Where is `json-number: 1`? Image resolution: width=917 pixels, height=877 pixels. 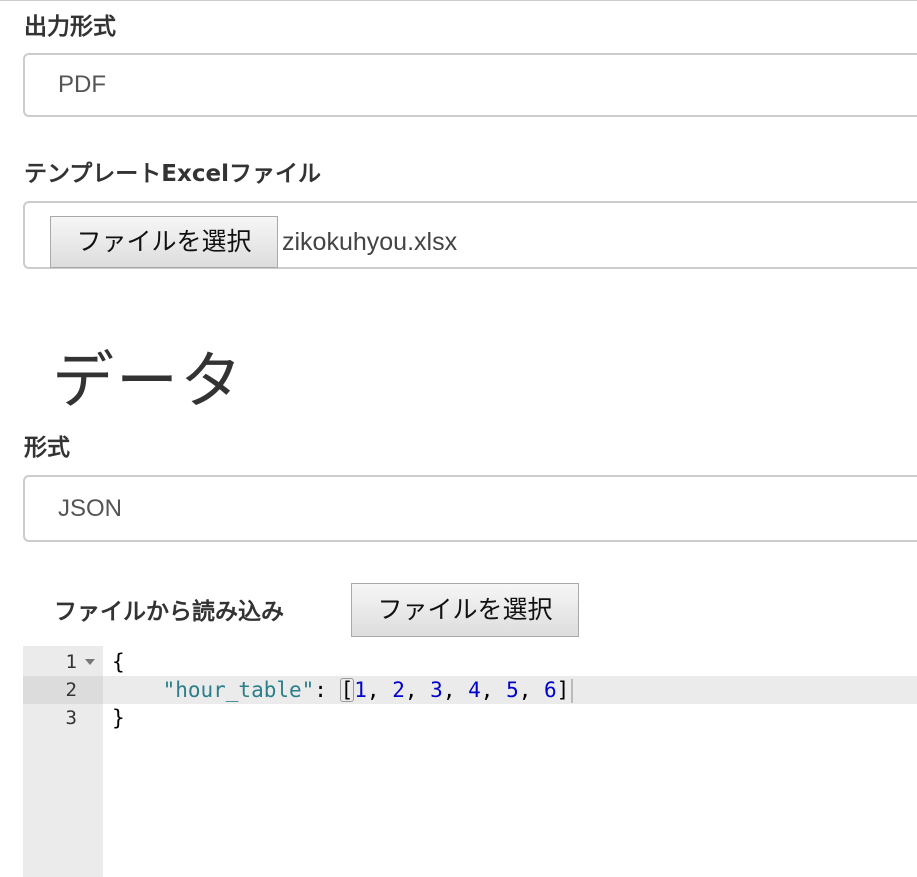 json-number: 1 is located at coordinates (360, 690).